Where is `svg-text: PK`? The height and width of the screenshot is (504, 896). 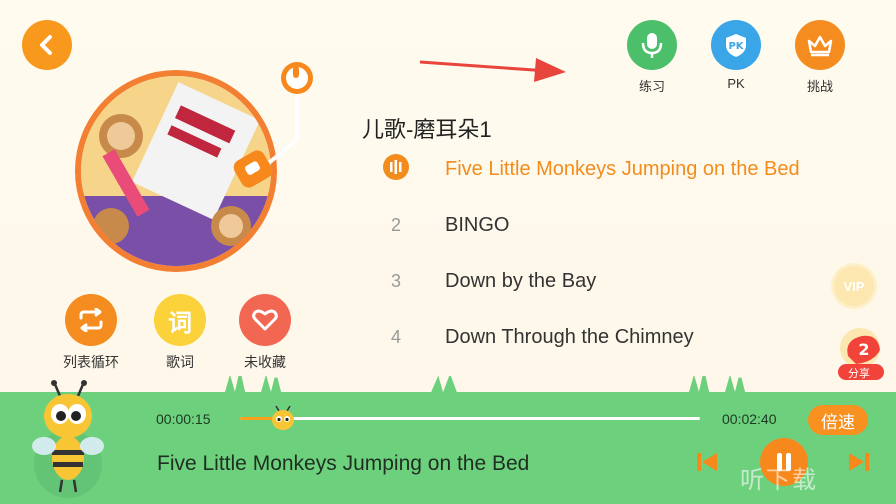 svg-text: PK is located at coordinates (736, 46).